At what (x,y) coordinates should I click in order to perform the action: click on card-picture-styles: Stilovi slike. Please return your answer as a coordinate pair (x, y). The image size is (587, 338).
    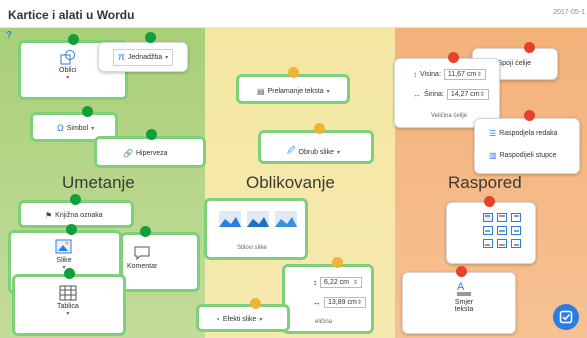
    Looking at the image, I should click on (256, 229).